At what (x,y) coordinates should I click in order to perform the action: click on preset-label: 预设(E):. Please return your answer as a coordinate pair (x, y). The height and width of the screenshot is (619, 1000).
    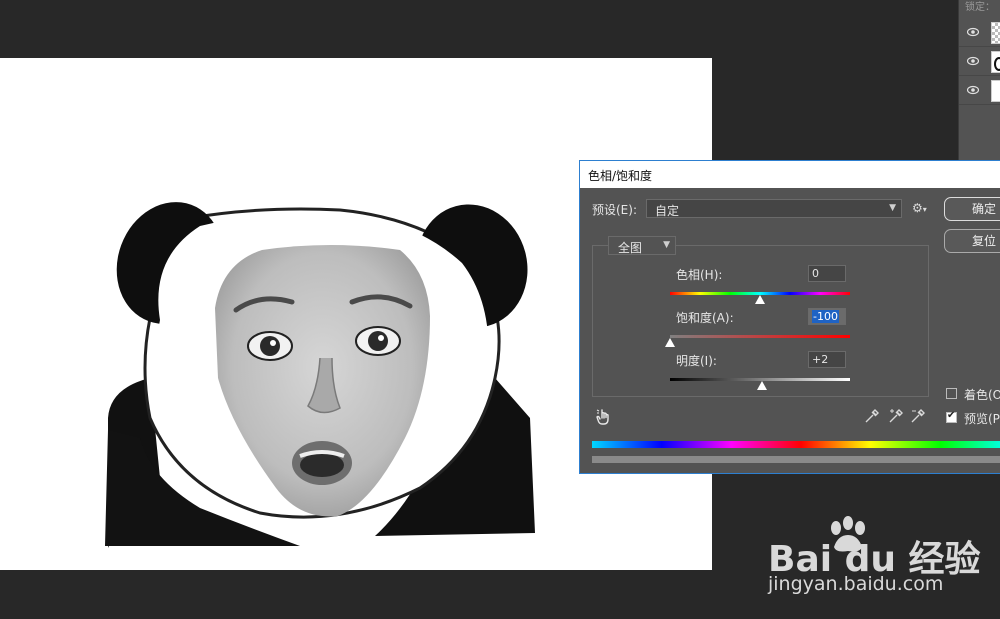
    Looking at the image, I should click on (614, 210).